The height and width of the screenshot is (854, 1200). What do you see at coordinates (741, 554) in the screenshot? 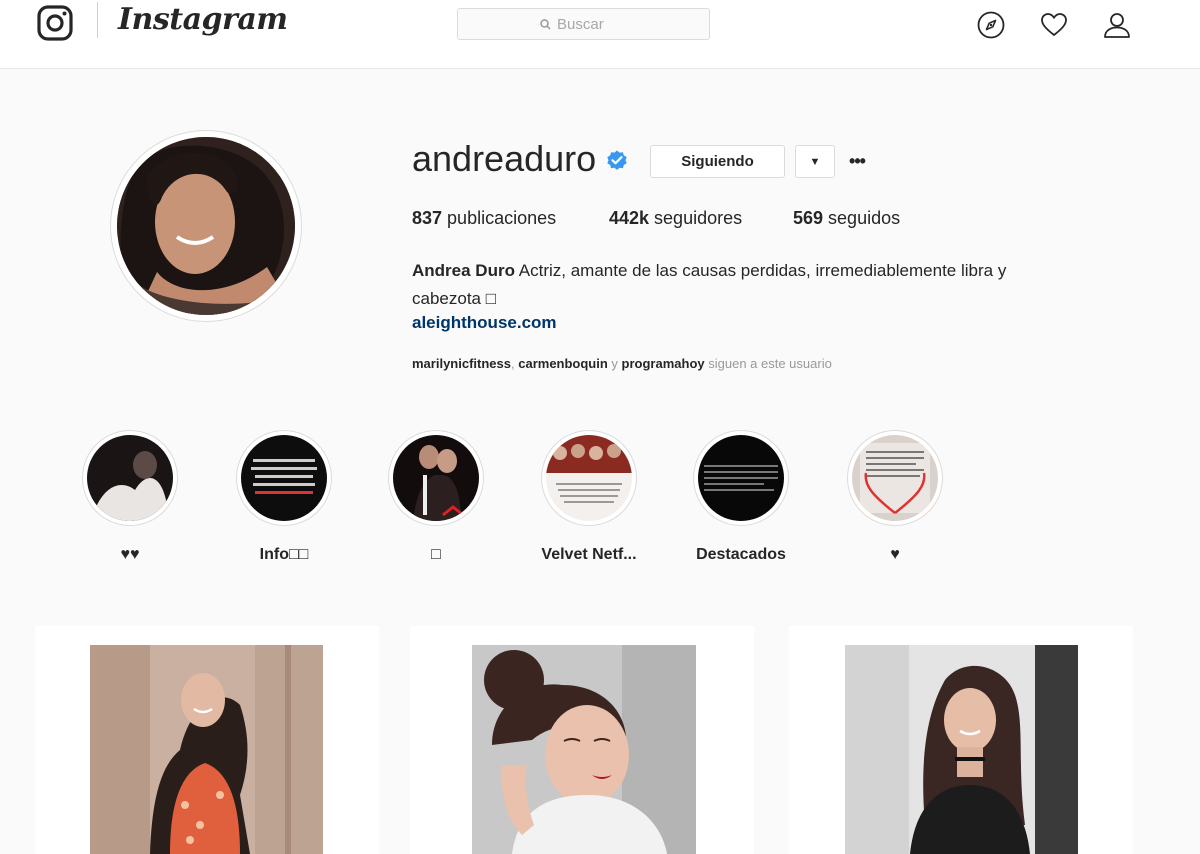
I see `highlight-label: Destacados` at bounding box center [741, 554].